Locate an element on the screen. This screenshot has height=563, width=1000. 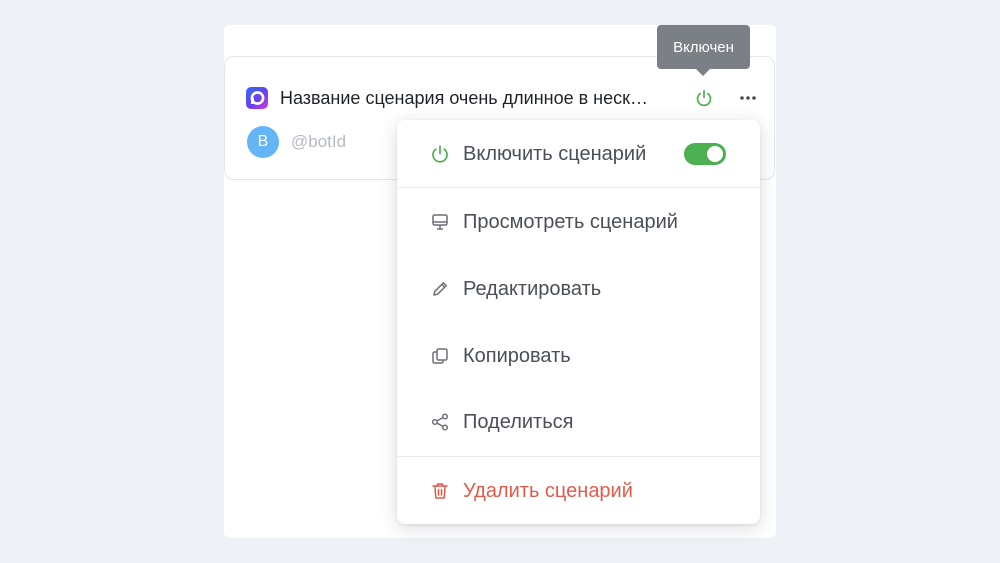
pencil-icon is located at coordinates (440, 289).